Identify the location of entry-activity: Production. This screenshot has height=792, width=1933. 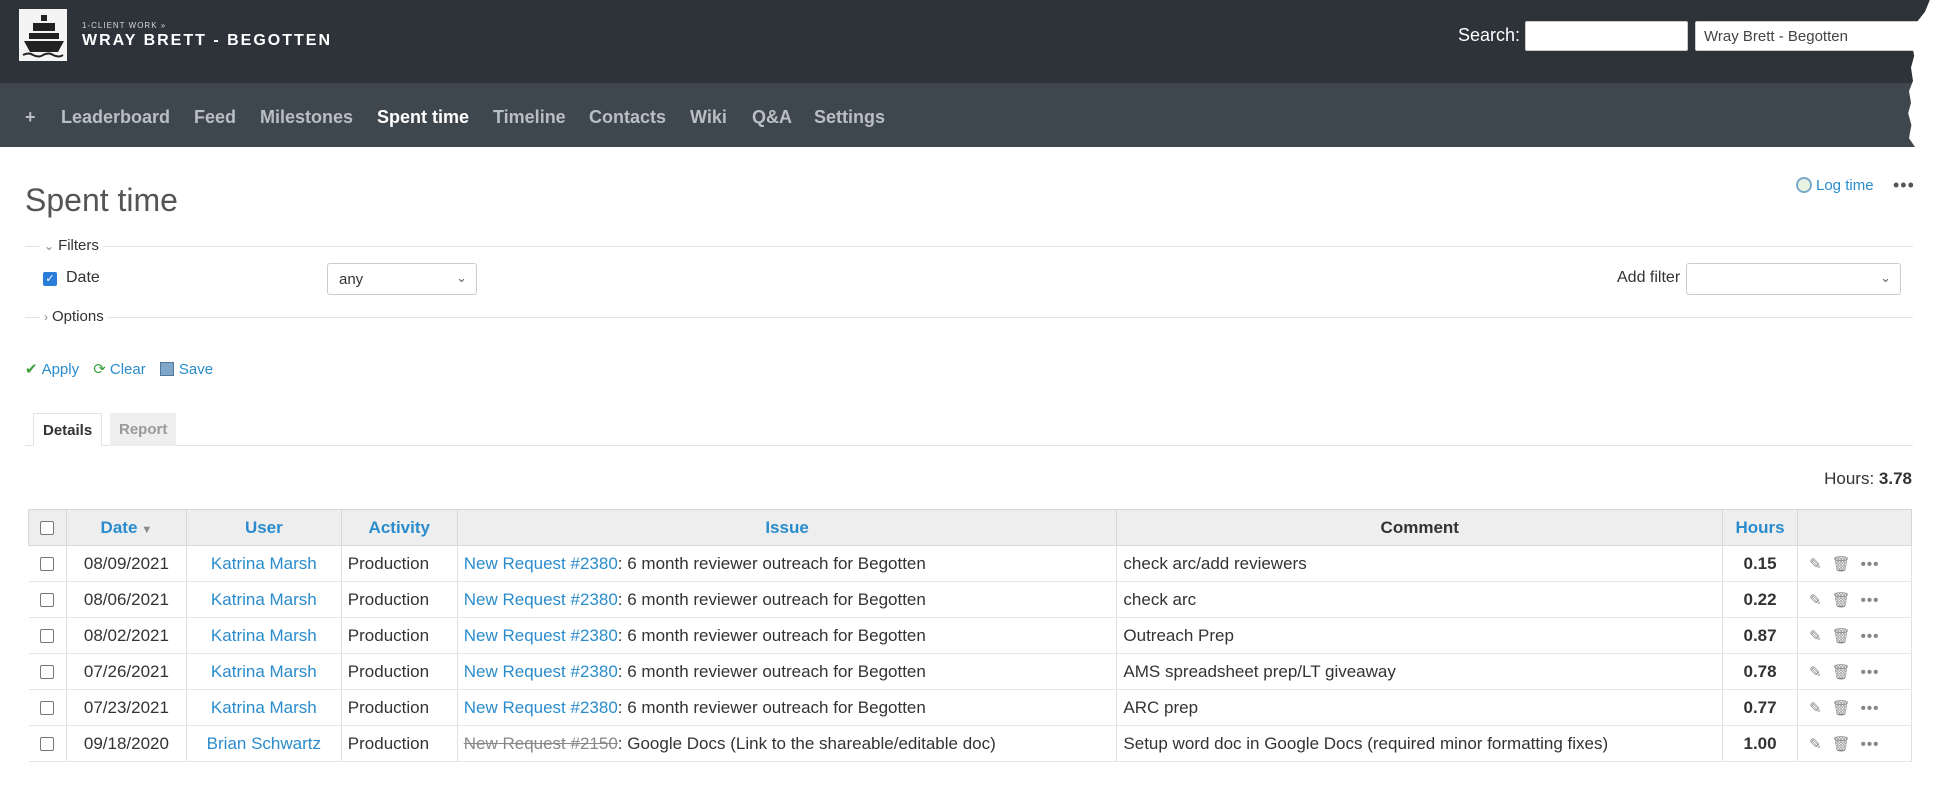
(399, 563).